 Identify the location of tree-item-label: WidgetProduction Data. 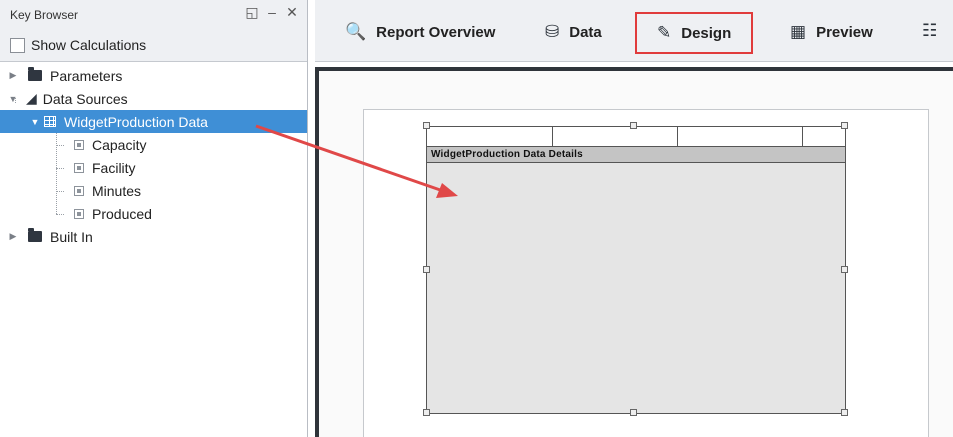
(136, 121).